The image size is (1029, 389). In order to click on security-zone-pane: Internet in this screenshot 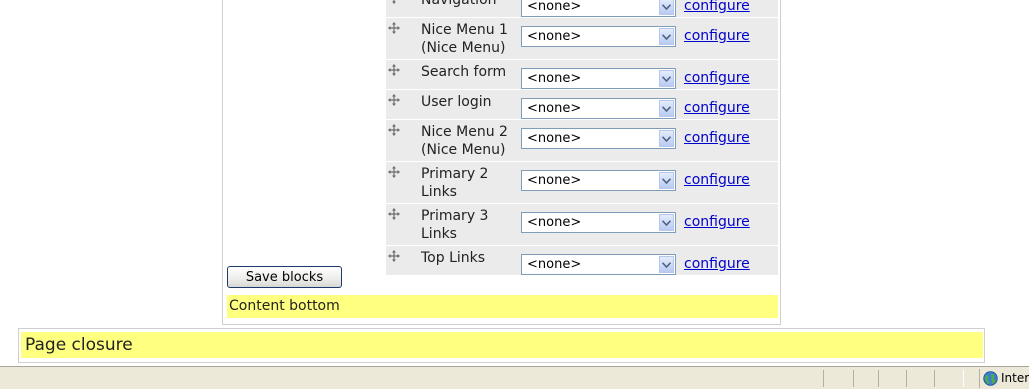, I will do `click(1004, 378)`.